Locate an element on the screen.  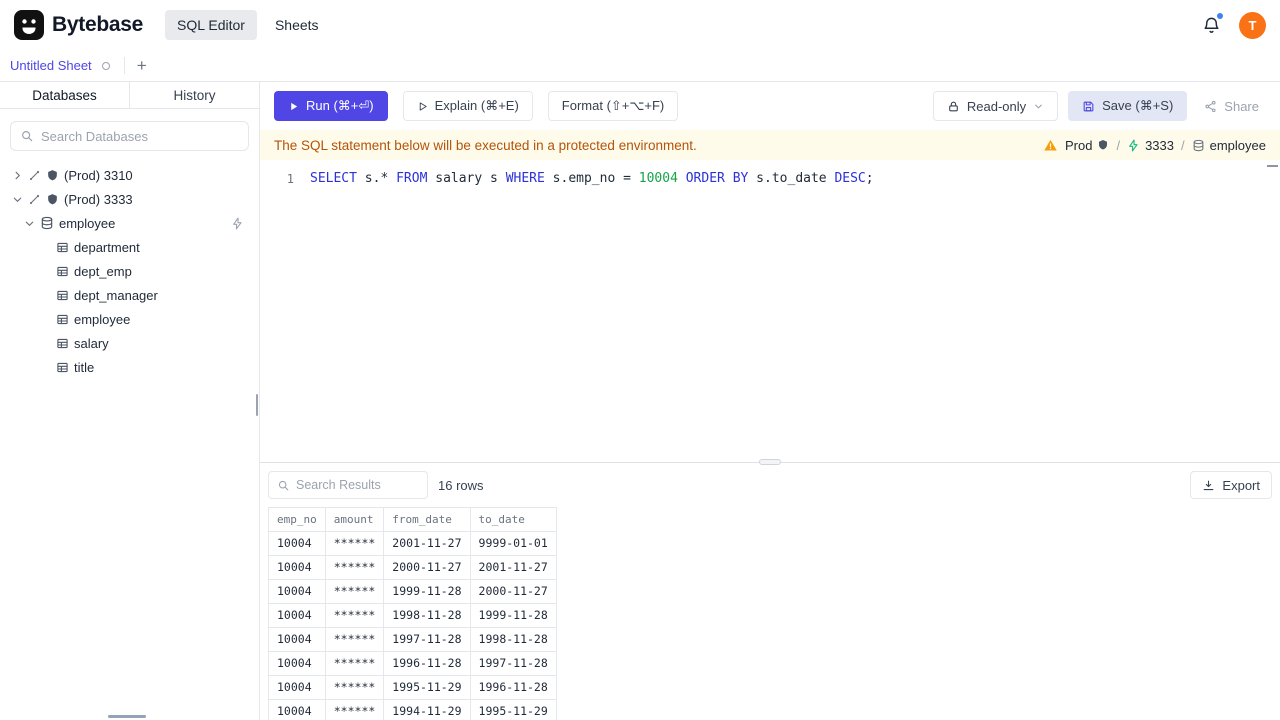
tab-history: History is located at coordinates (194, 95).